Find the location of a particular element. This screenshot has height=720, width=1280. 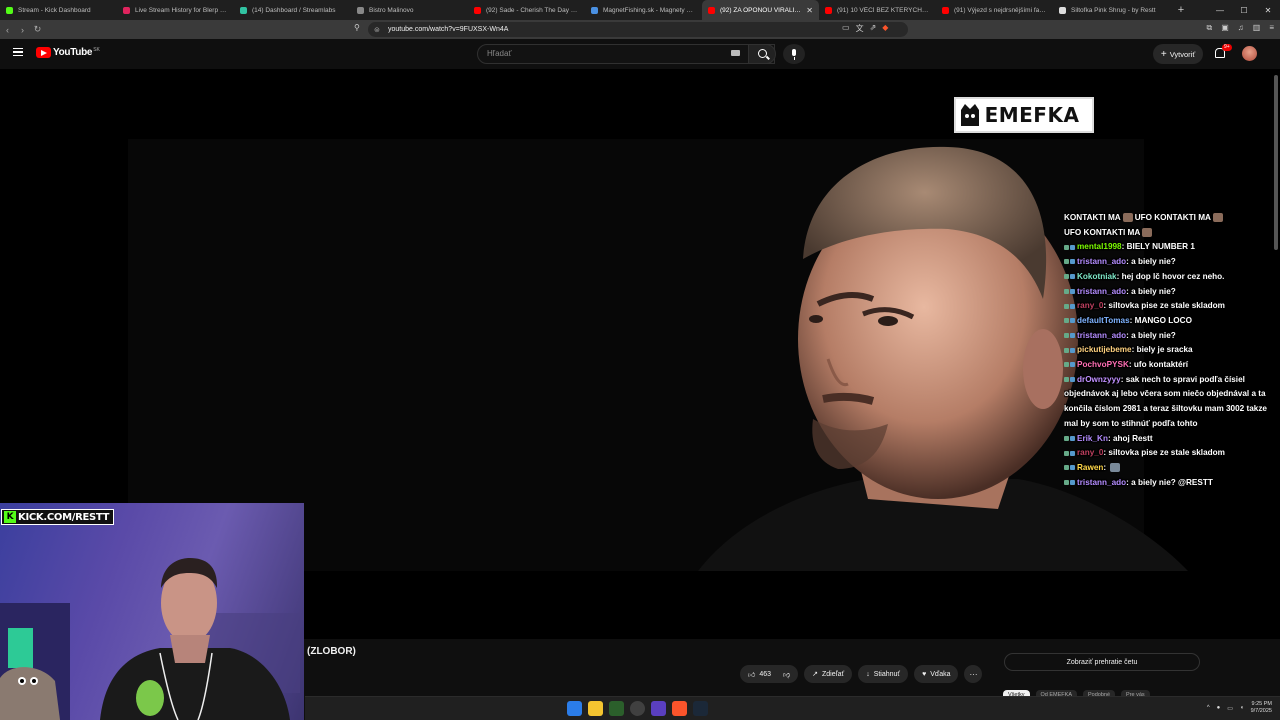

brave-browser-icon is located at coordinates (679, 708).